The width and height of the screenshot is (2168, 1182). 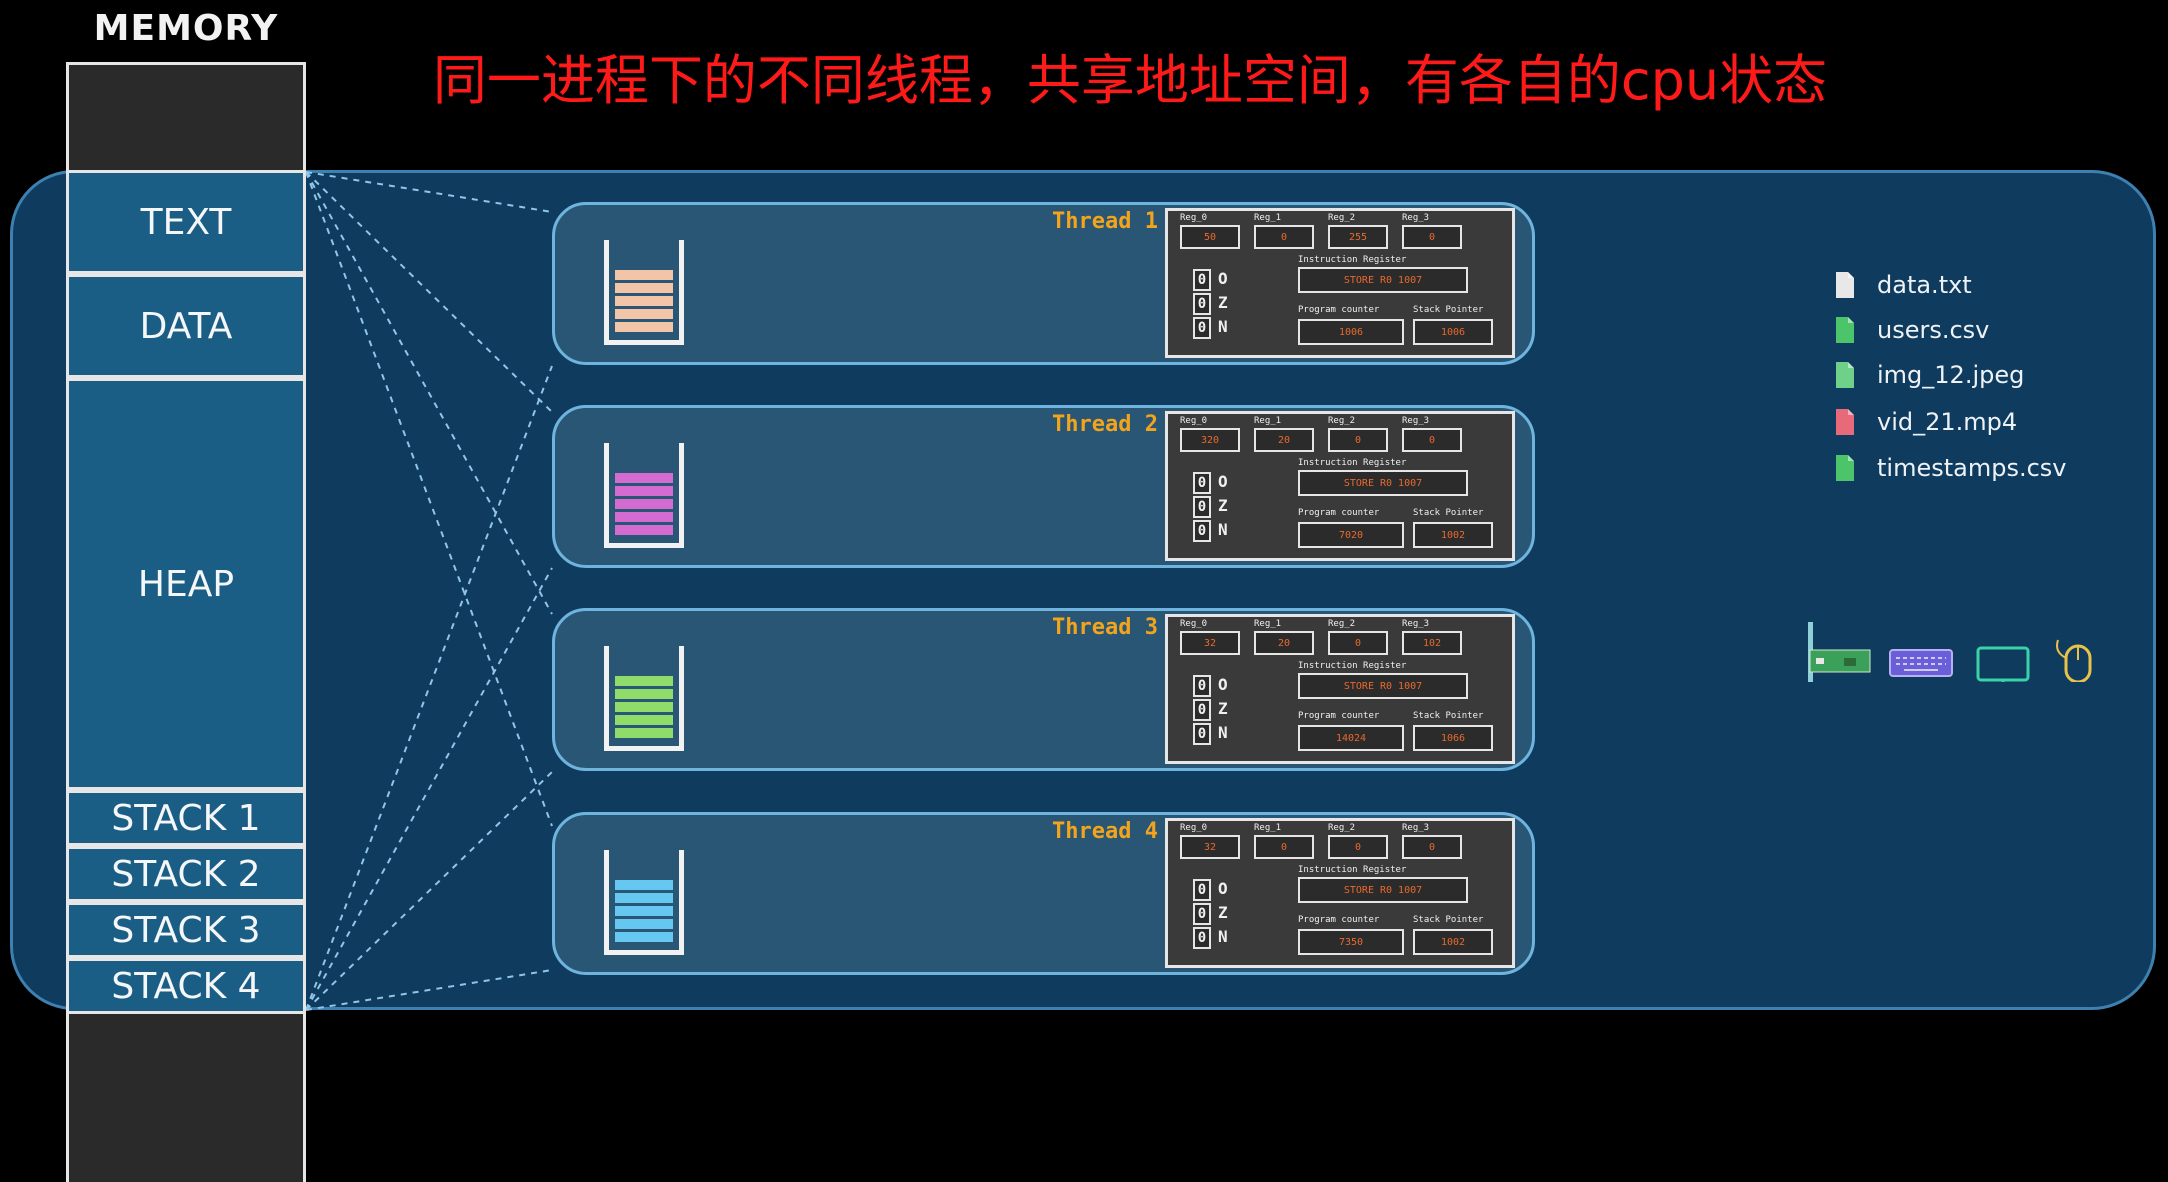 What do you see at coordinates (186, 818) in the screenshot?
I see `segment-stack-1: STACK 1` at bounding box center [186, 818].